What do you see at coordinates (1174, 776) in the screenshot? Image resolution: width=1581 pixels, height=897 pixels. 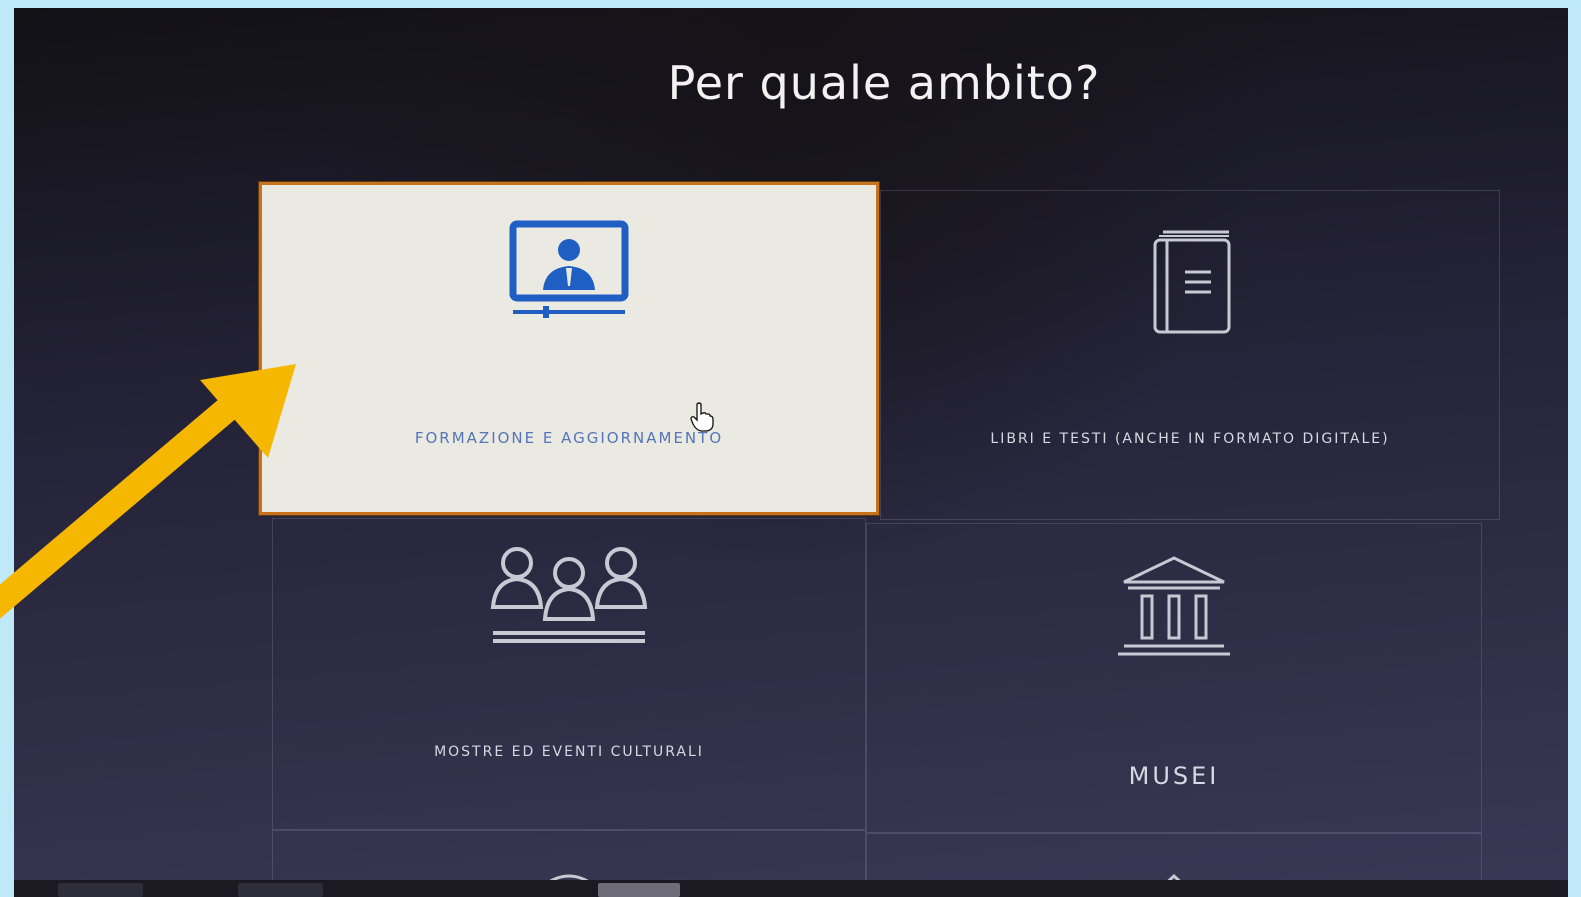 I see `option-label: MUSEI` at bounding box center [1174, 776].